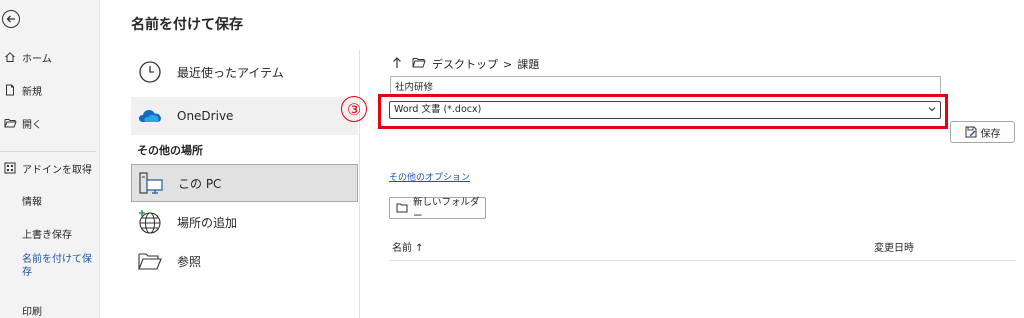 The width and height of the screenshot is (1024, 318). What do you see at coordinates (665, 110) in the screenshot?
I see `file-type-select: Word 文書 (*.docx)` at bounding box center [665, 110].